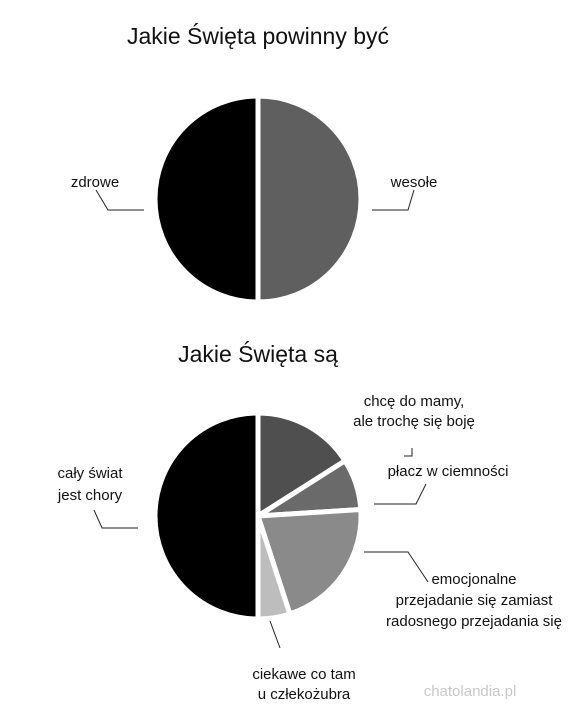 The height and width of the screenshot is (717, 580). What do you see at coordinates (275, 634) in the screenshot?
I see `leader-line-ciekawe` at bounding box center [275, 634].